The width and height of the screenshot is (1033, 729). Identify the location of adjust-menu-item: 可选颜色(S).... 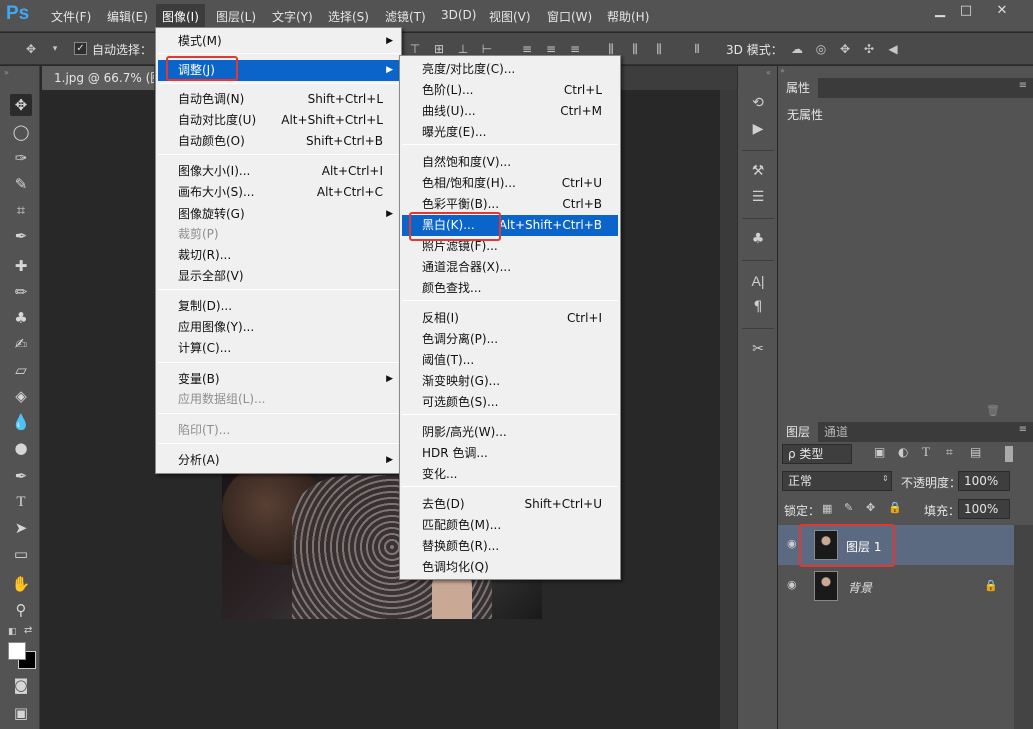
(510, 402).